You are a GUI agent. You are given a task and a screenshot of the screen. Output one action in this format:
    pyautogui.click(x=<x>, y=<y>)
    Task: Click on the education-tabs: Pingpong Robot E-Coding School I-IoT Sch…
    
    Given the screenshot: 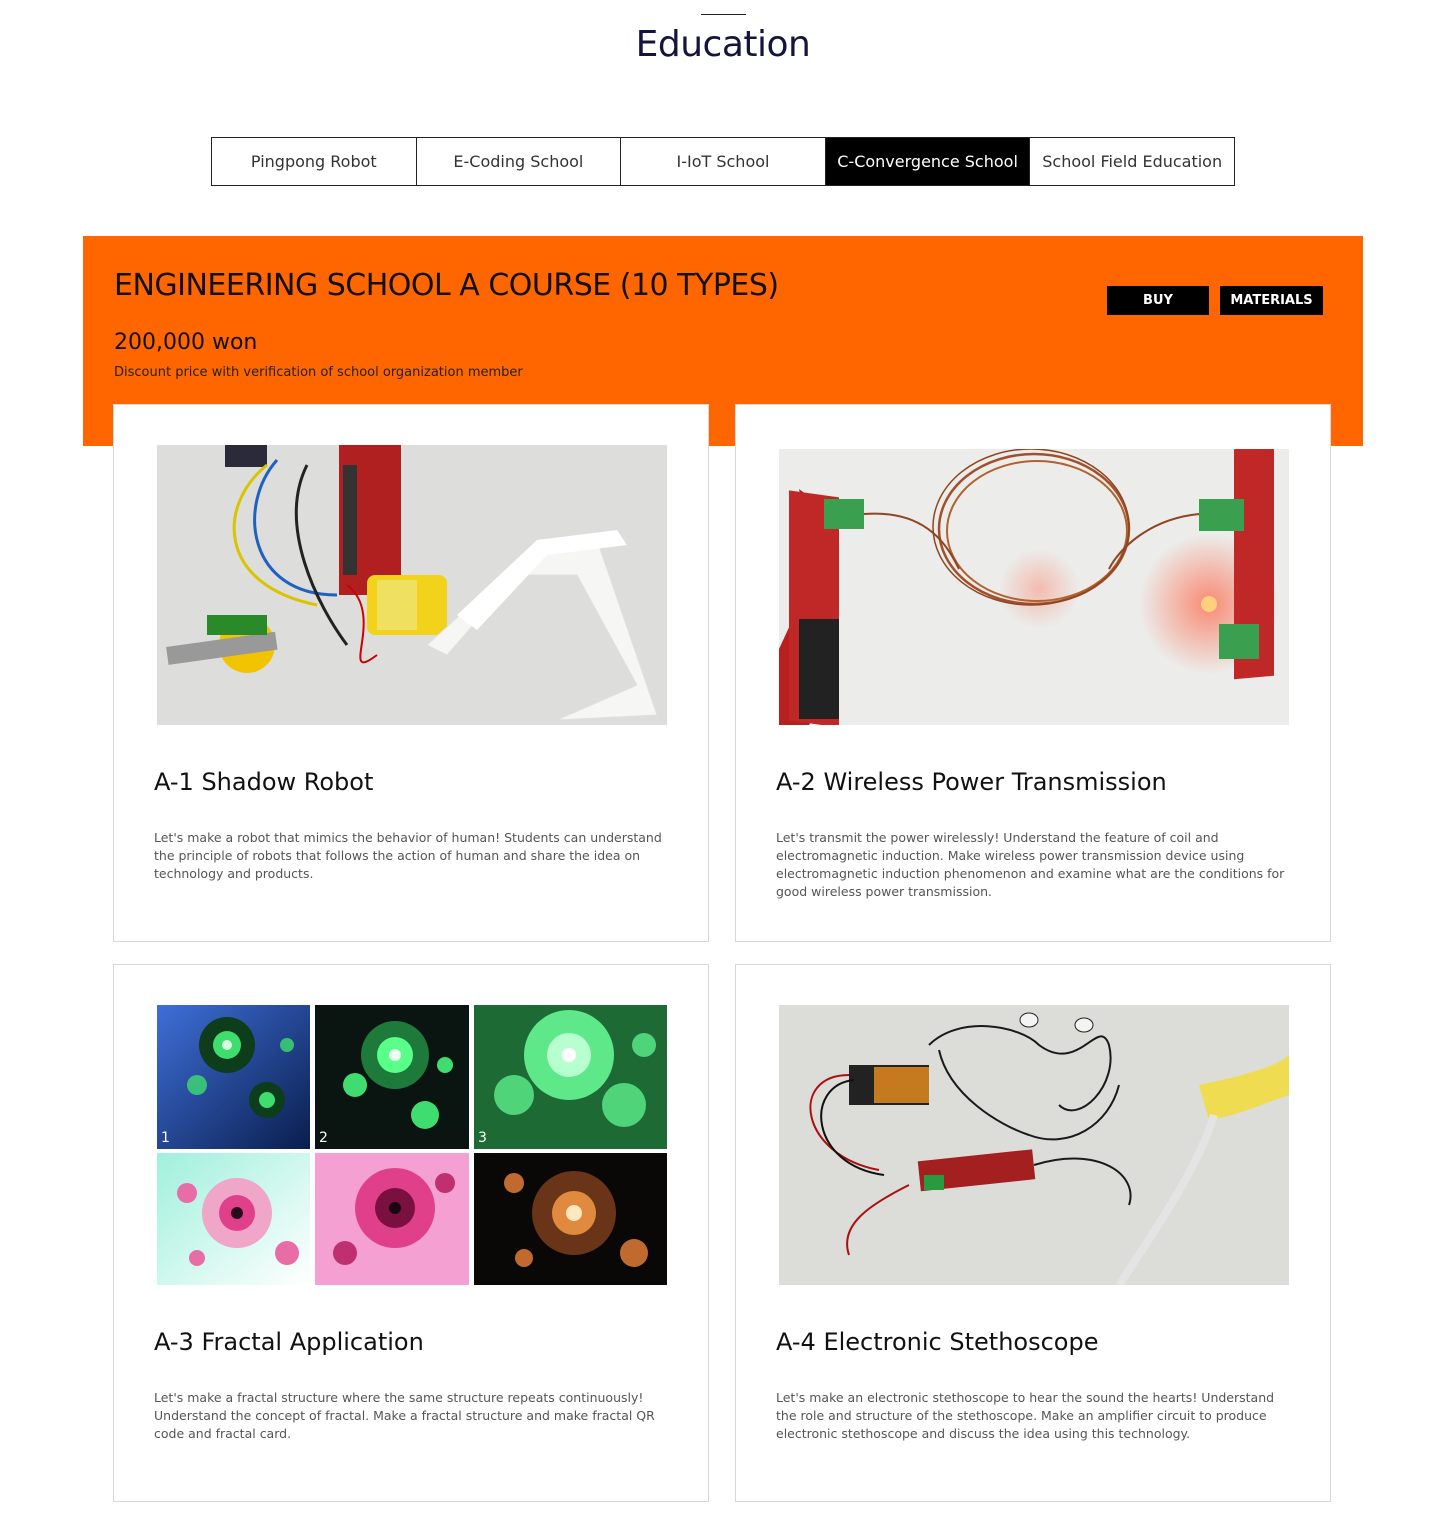 What is the action you would take?
    pyautogui.click(x=723, y=161)
    